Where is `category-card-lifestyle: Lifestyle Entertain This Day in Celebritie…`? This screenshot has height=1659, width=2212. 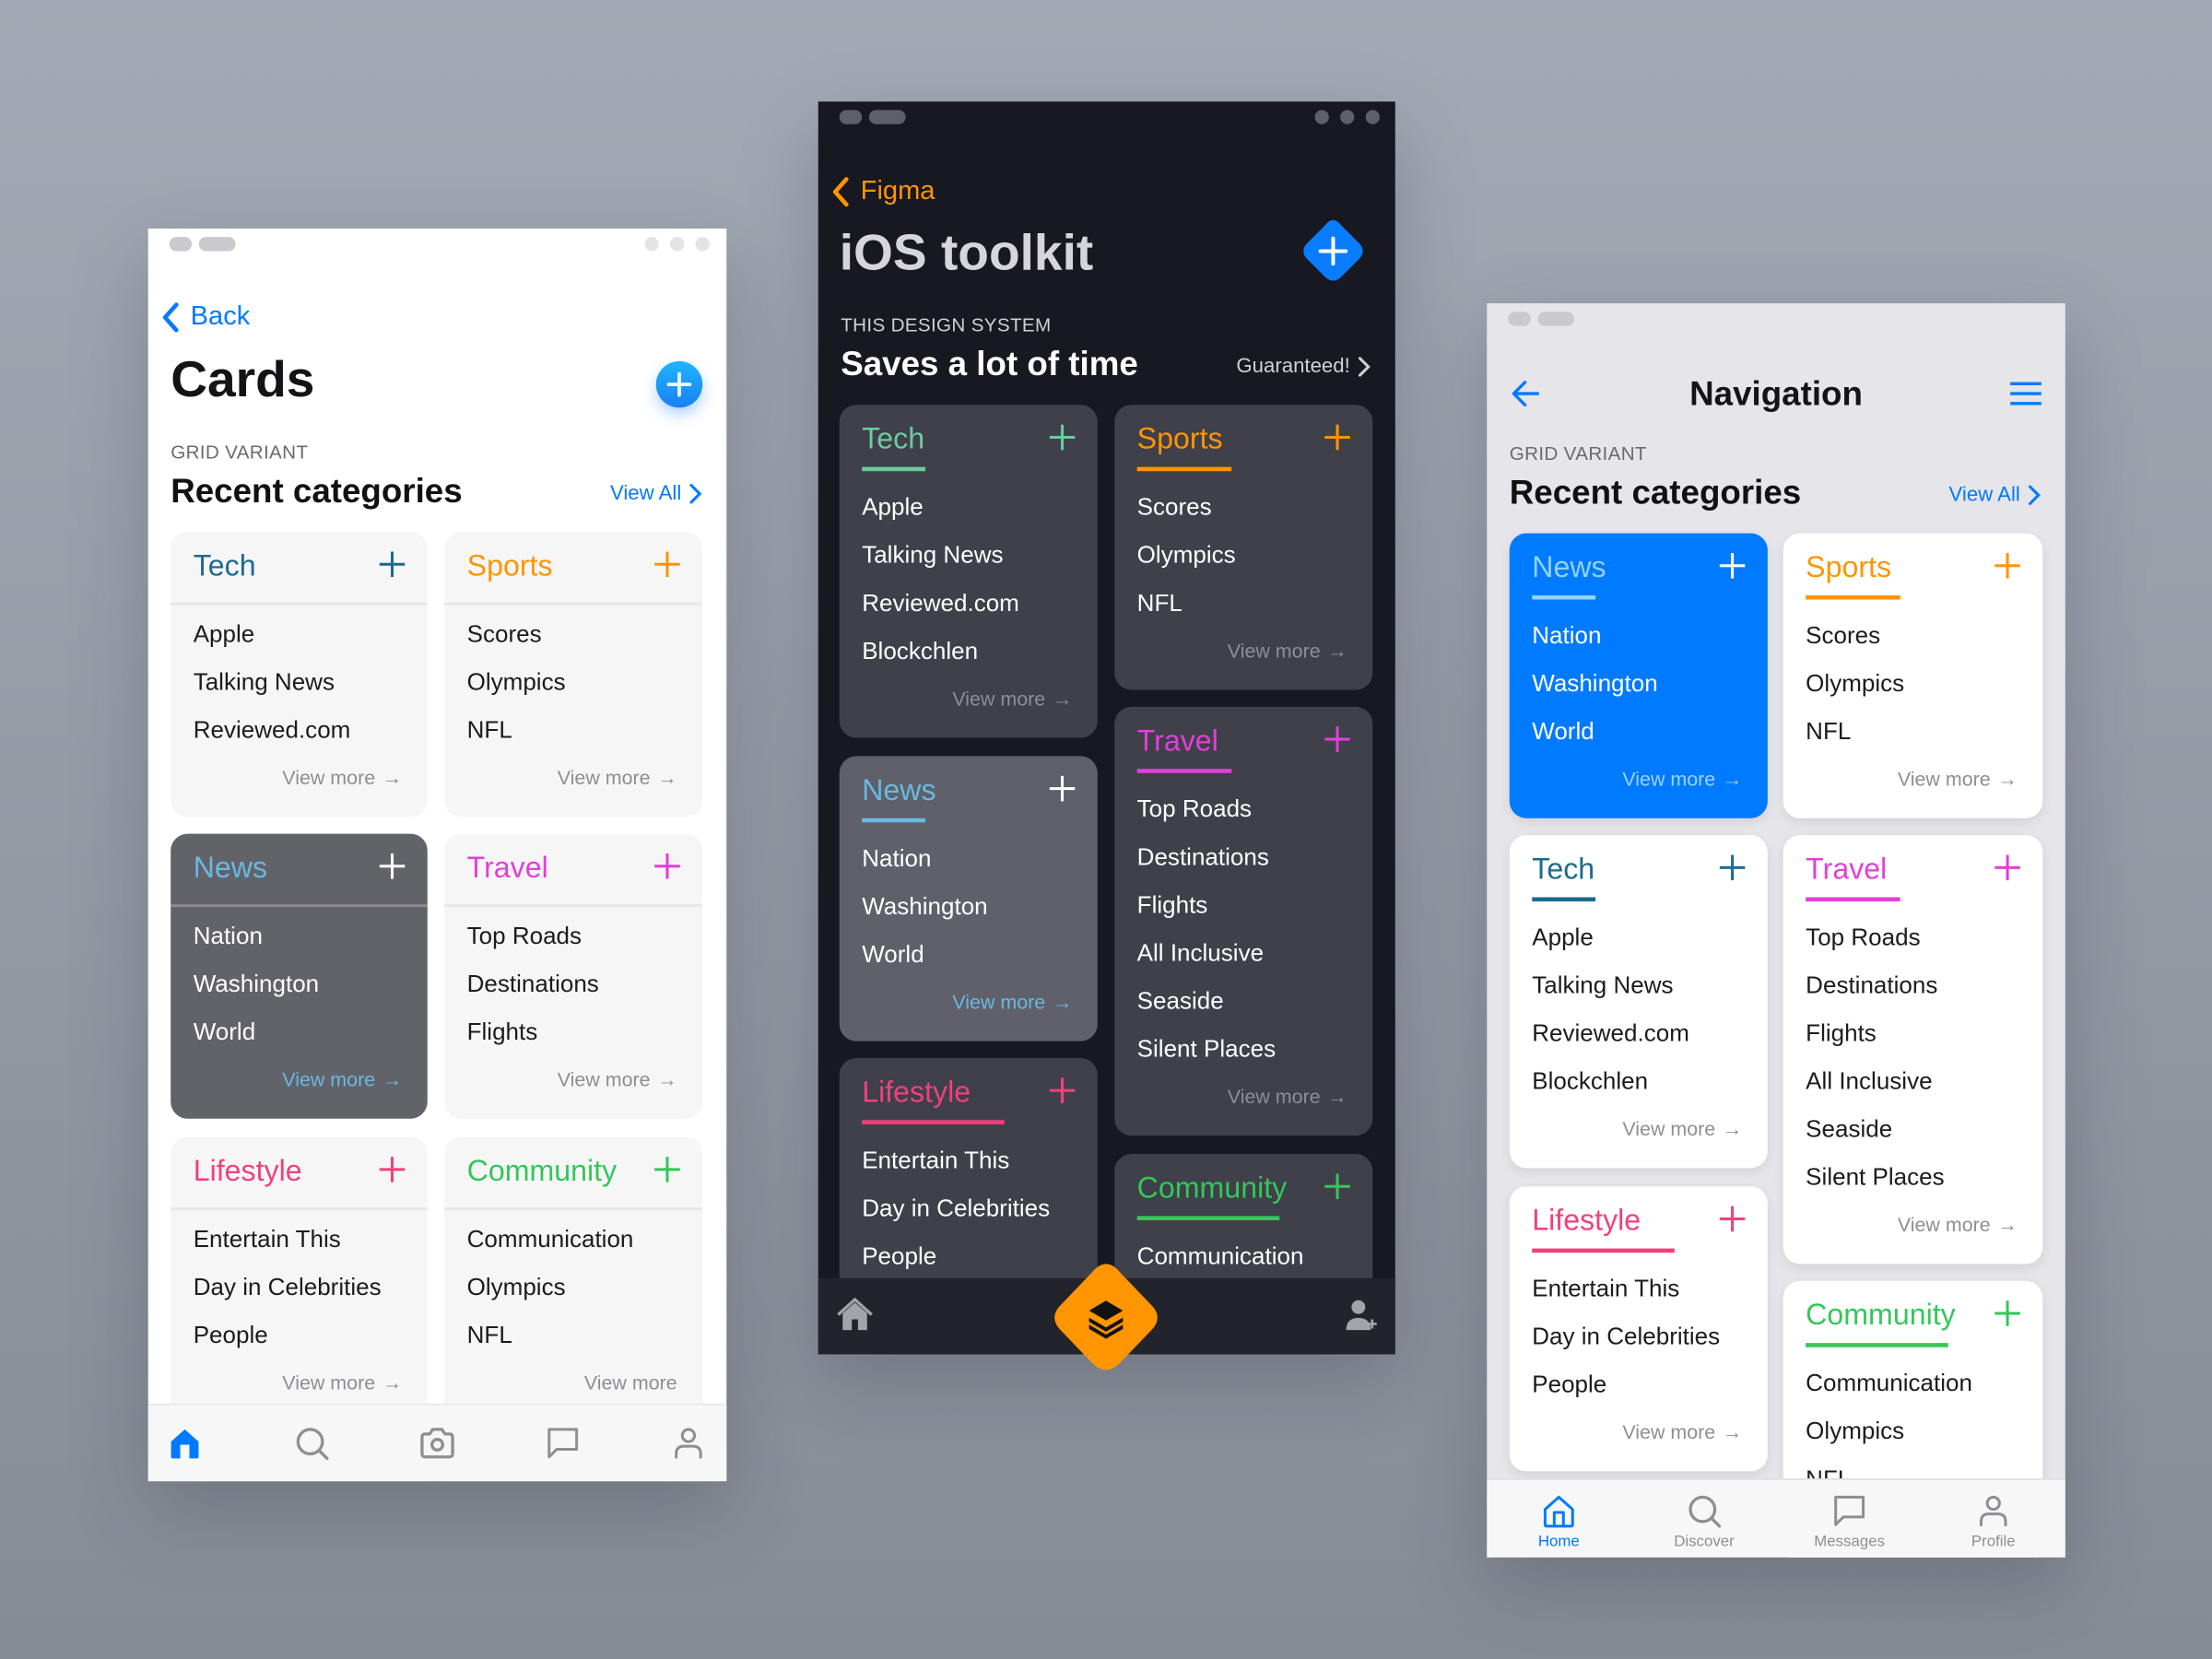 category-card-lifestyle: Lifestyle Entertain This Day in Celebritie… is located at coordinates (1638, 1329).